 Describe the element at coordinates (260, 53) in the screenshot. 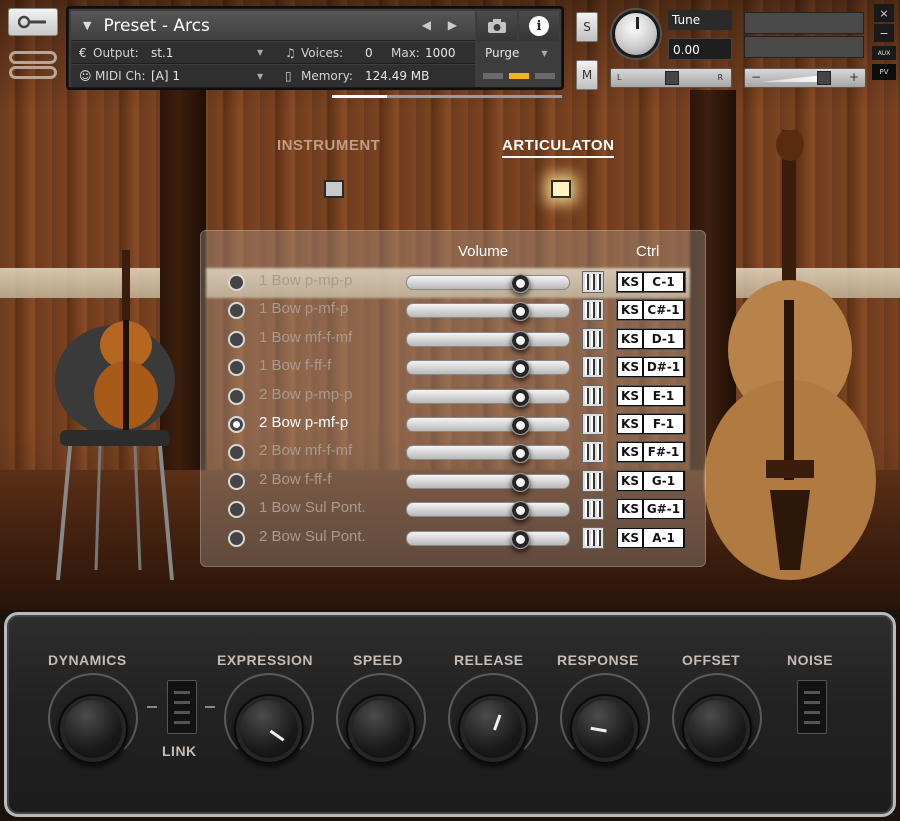

I see `output-dropdown-arrow-icon: ▼` at that location.